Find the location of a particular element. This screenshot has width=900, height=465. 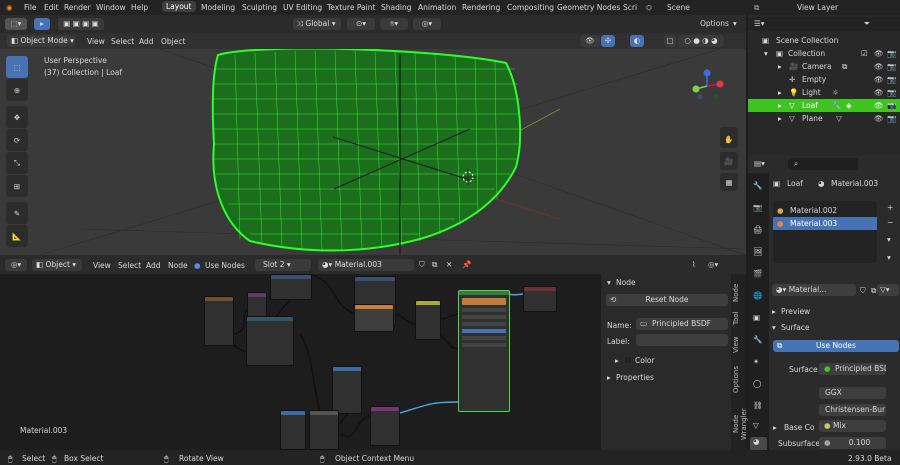

menu-window: Window is located at coordinates (111, 7).